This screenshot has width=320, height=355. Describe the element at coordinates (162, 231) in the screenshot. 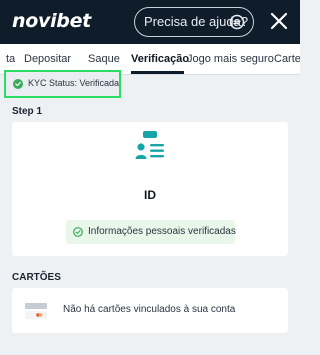

I see `verified-text: Informações pessoais verificadas` at that location.